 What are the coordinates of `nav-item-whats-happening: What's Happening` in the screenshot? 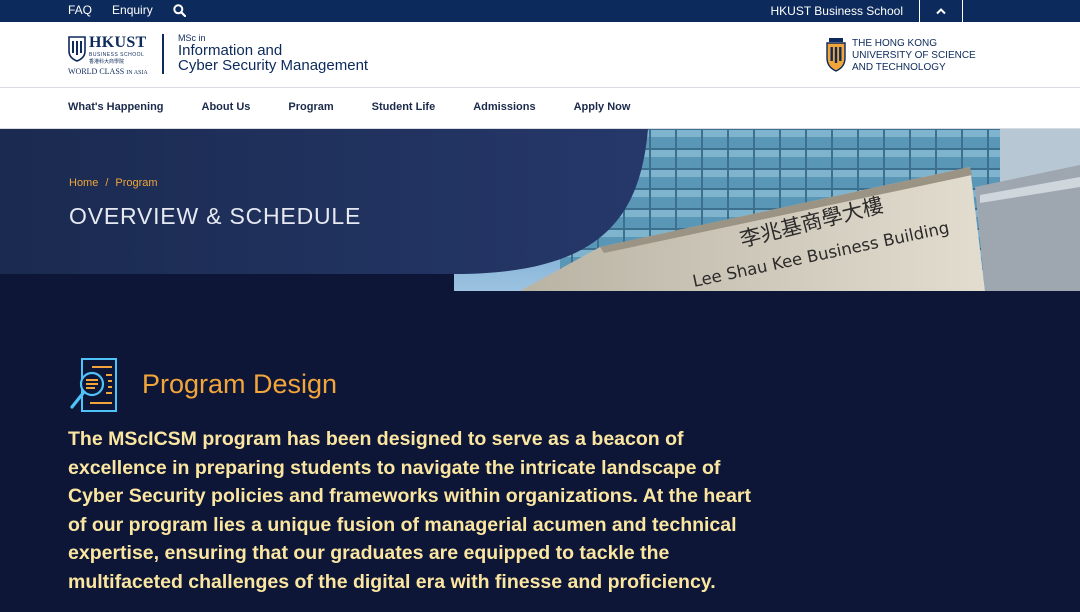 It's located at (116, 107).